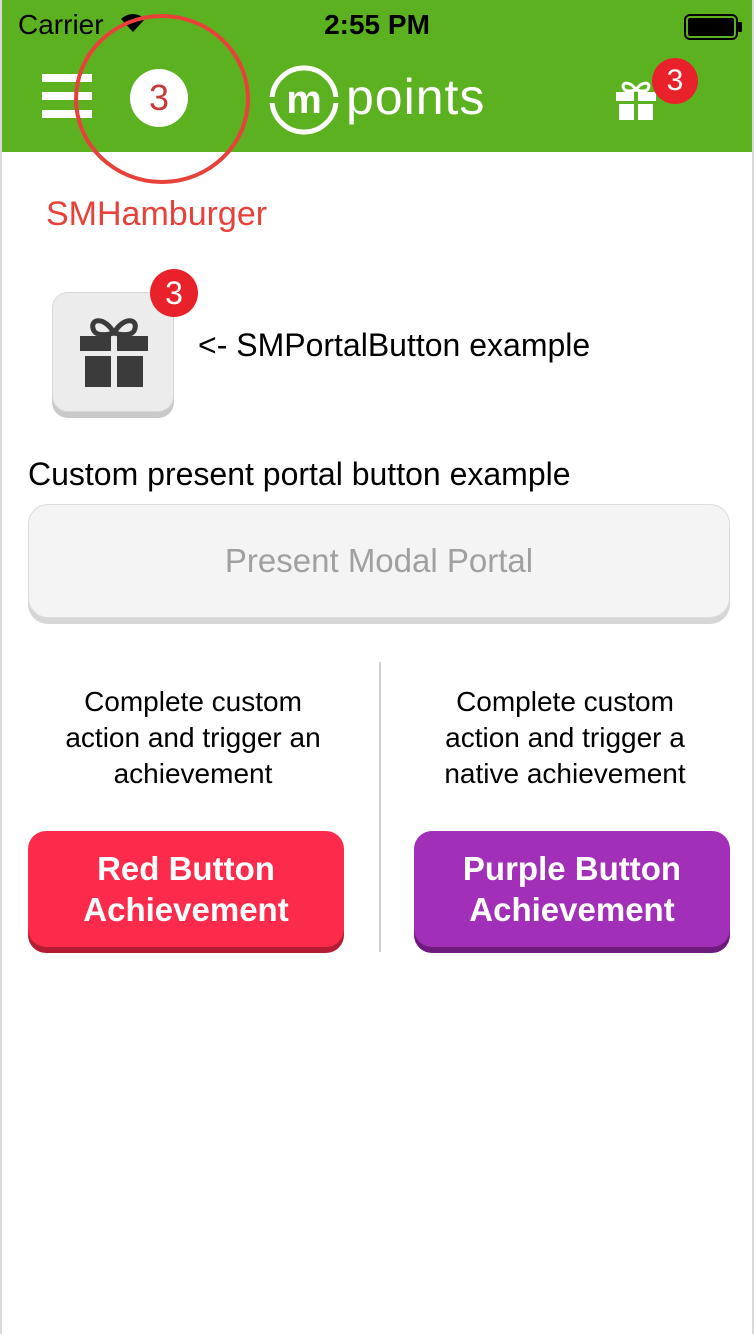  Describe the element at coordinates (380, 807) in the screenshot. I see `divider` at that location.